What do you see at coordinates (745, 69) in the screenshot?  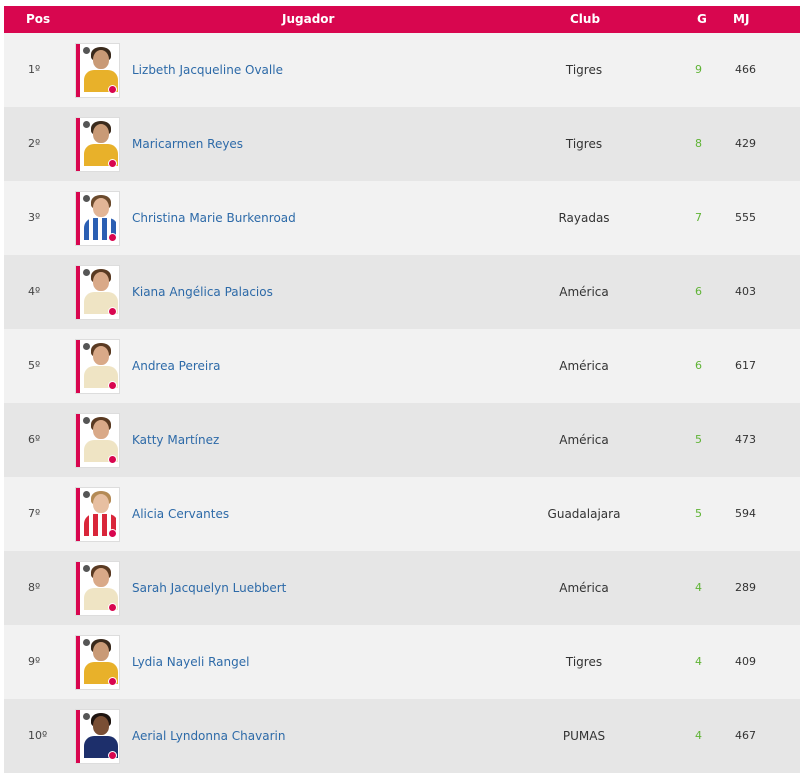 I see `matches-cell: 466` at bounding box center [745, 69].